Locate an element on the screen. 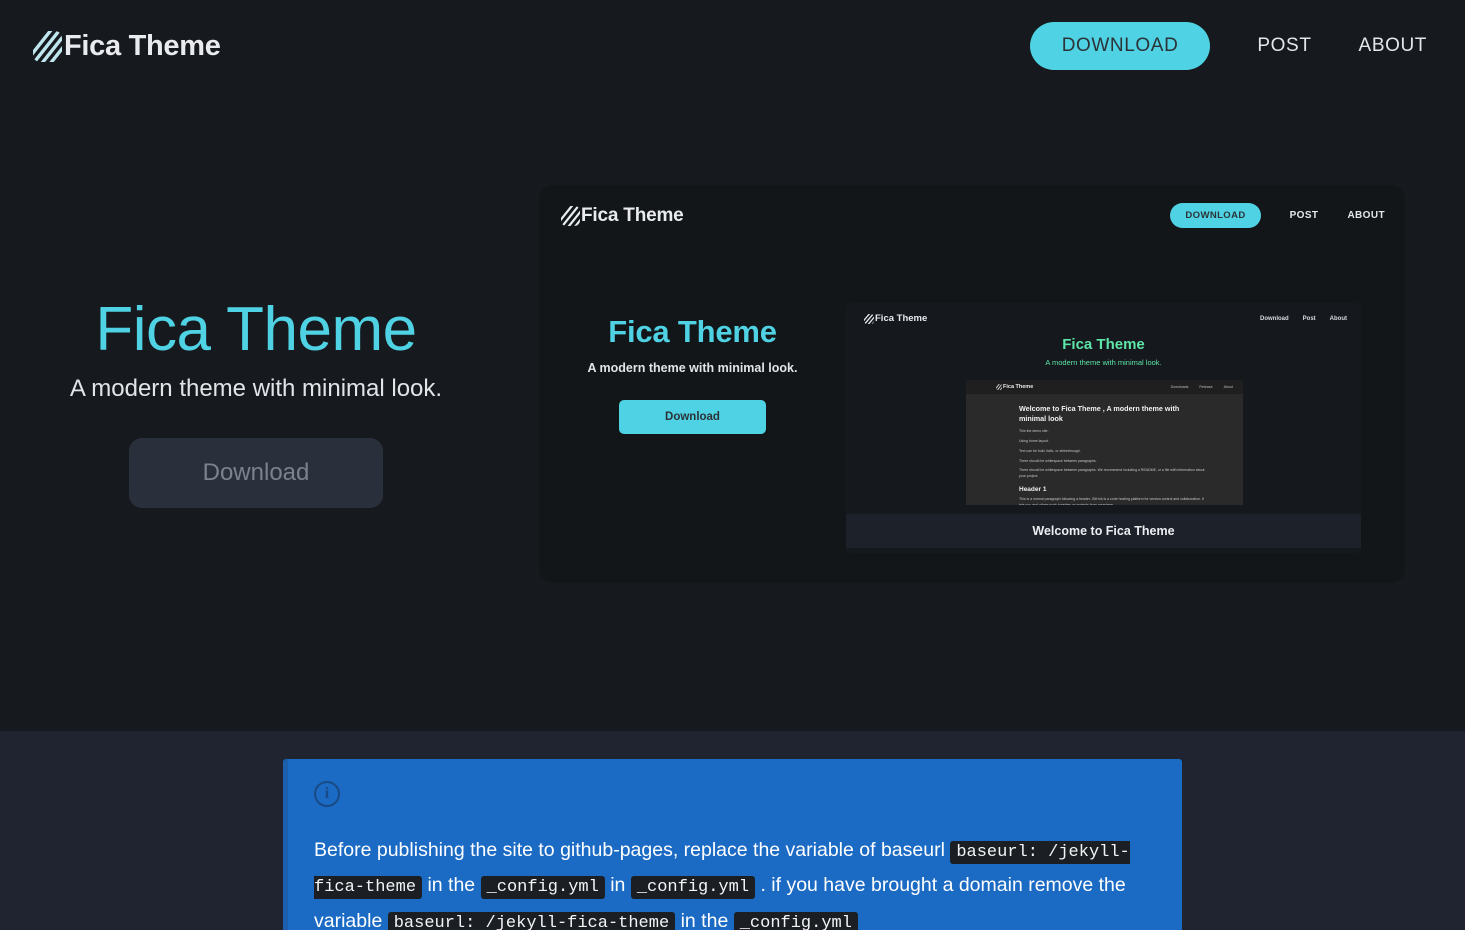 The image size is (1465, 930). inner-paragraph: This the demo site. is located at coordinates (1034, 431).